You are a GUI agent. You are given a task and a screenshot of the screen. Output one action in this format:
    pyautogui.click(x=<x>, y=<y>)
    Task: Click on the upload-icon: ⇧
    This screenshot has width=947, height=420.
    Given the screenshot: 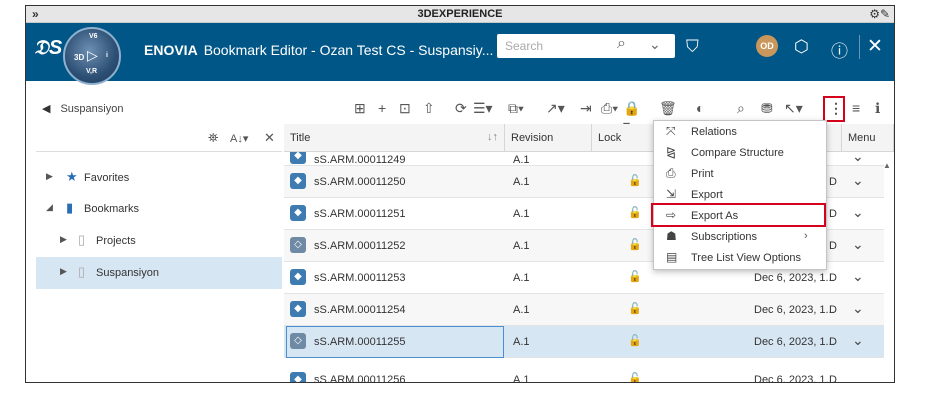 What is the action you would take?
    pyautogui.click(x=429, y=108)
    